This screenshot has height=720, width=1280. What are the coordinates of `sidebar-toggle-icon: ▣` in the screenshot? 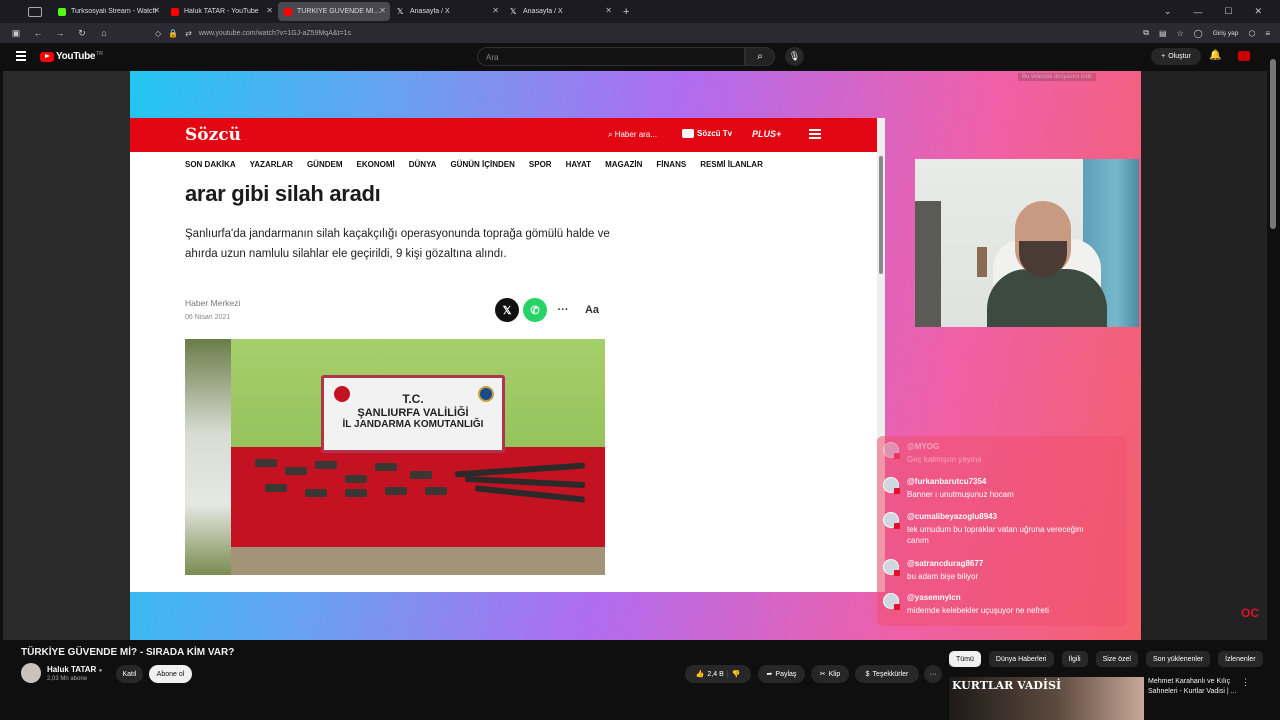 It's located at (16, 33).